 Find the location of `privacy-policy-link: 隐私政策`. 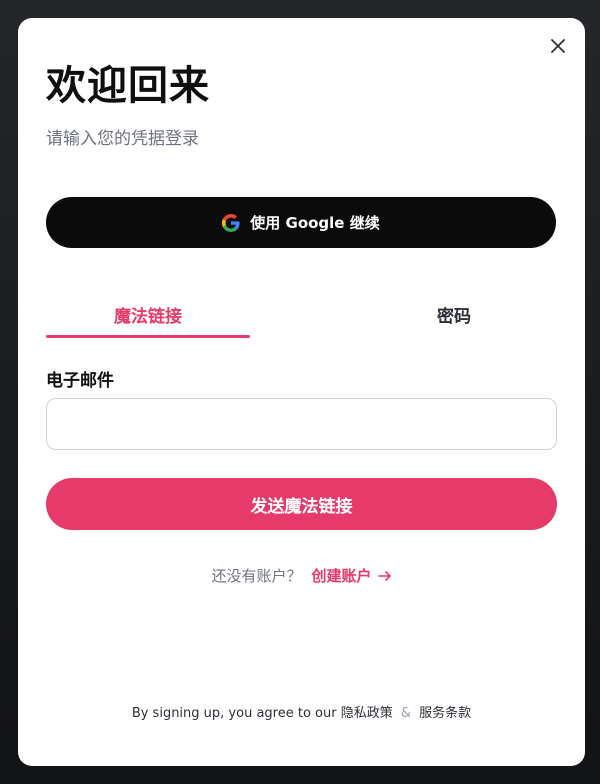

privacy-policy-link: 隐私政策 is located at coordinates (367, 713).